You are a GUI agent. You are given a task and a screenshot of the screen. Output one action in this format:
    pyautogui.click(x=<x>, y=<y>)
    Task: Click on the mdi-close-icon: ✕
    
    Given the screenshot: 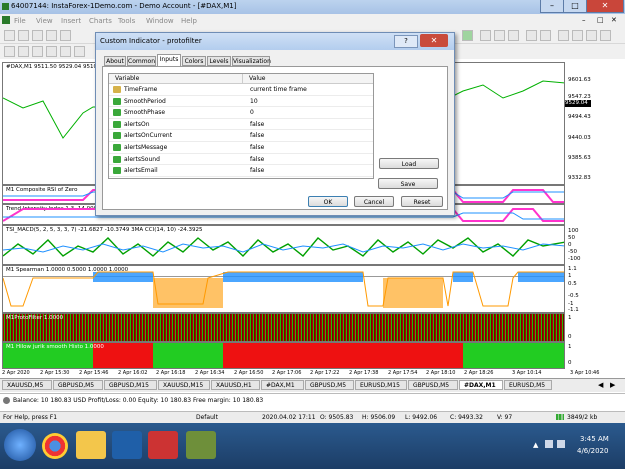 What is the action you would take?
    pyautogui.click(x=614, y=20)
    